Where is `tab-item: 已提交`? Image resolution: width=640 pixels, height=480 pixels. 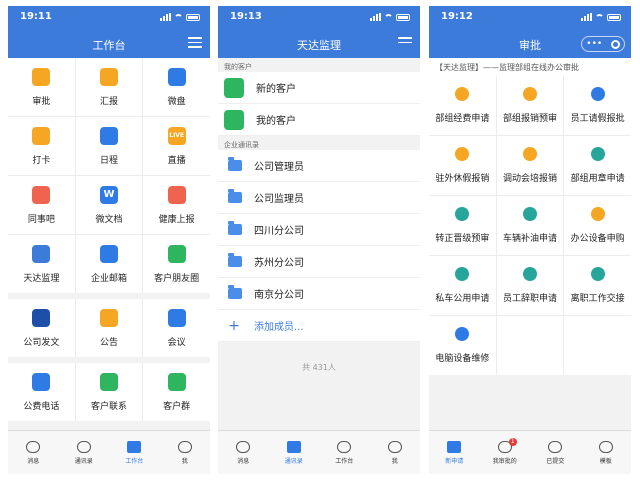 tab-item: 已提交 is located at coordinates (555, 452).